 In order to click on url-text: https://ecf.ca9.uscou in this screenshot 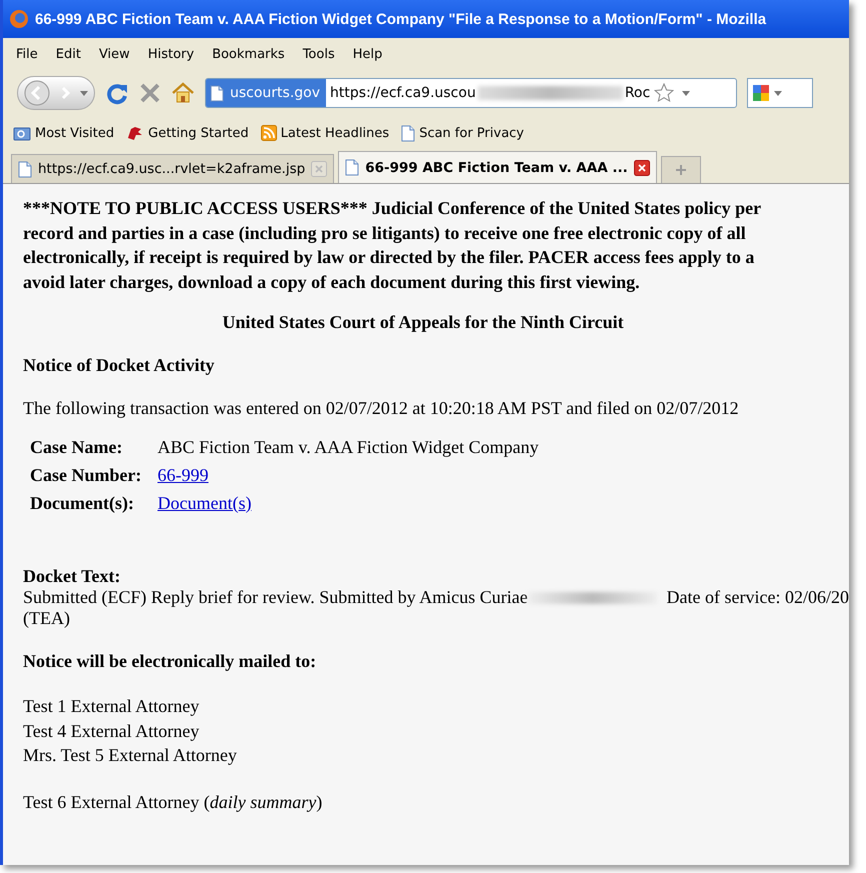, I will do `click(402, 93)`.